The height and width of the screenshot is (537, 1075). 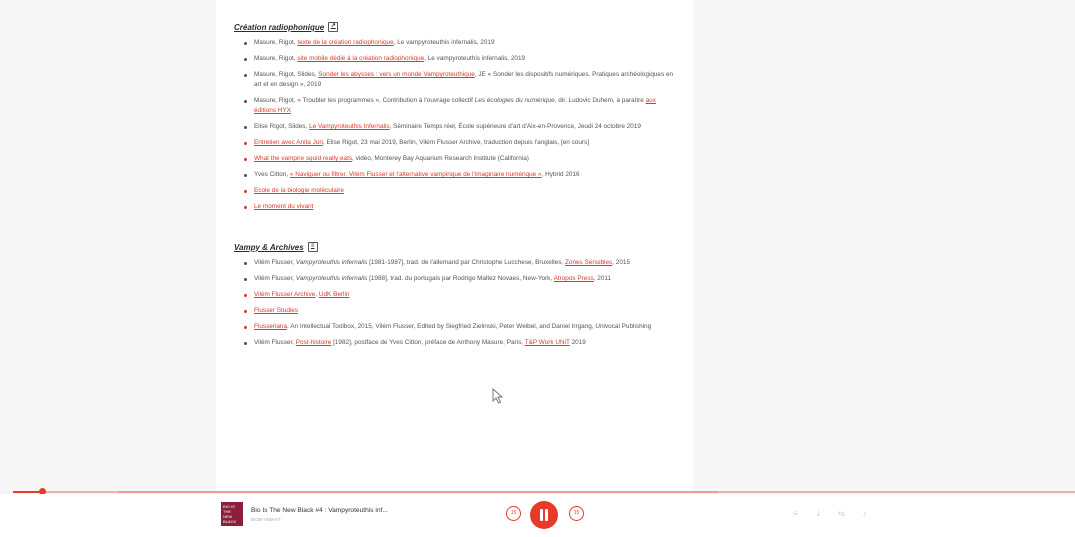 What do you see at coordinates (456, 191) in the screenshot?
I see `list-item: Ecole de la biologie moléculaire` at bounding box center [456, 191].